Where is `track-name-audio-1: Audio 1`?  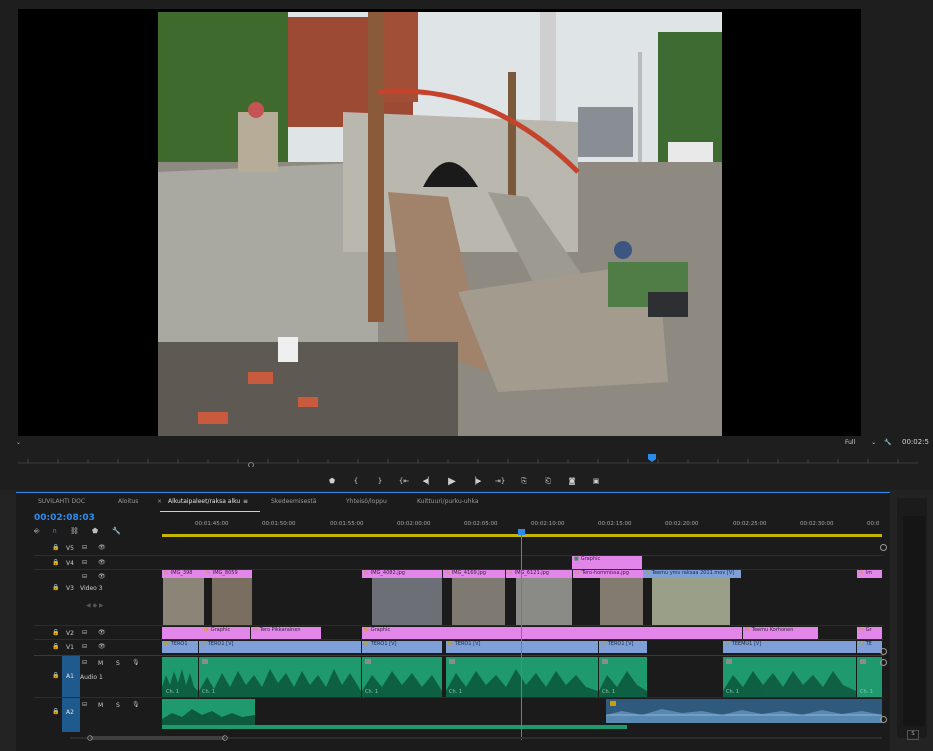 track-name-audio-1: Audio 1 is located at coordinates (91, 677).